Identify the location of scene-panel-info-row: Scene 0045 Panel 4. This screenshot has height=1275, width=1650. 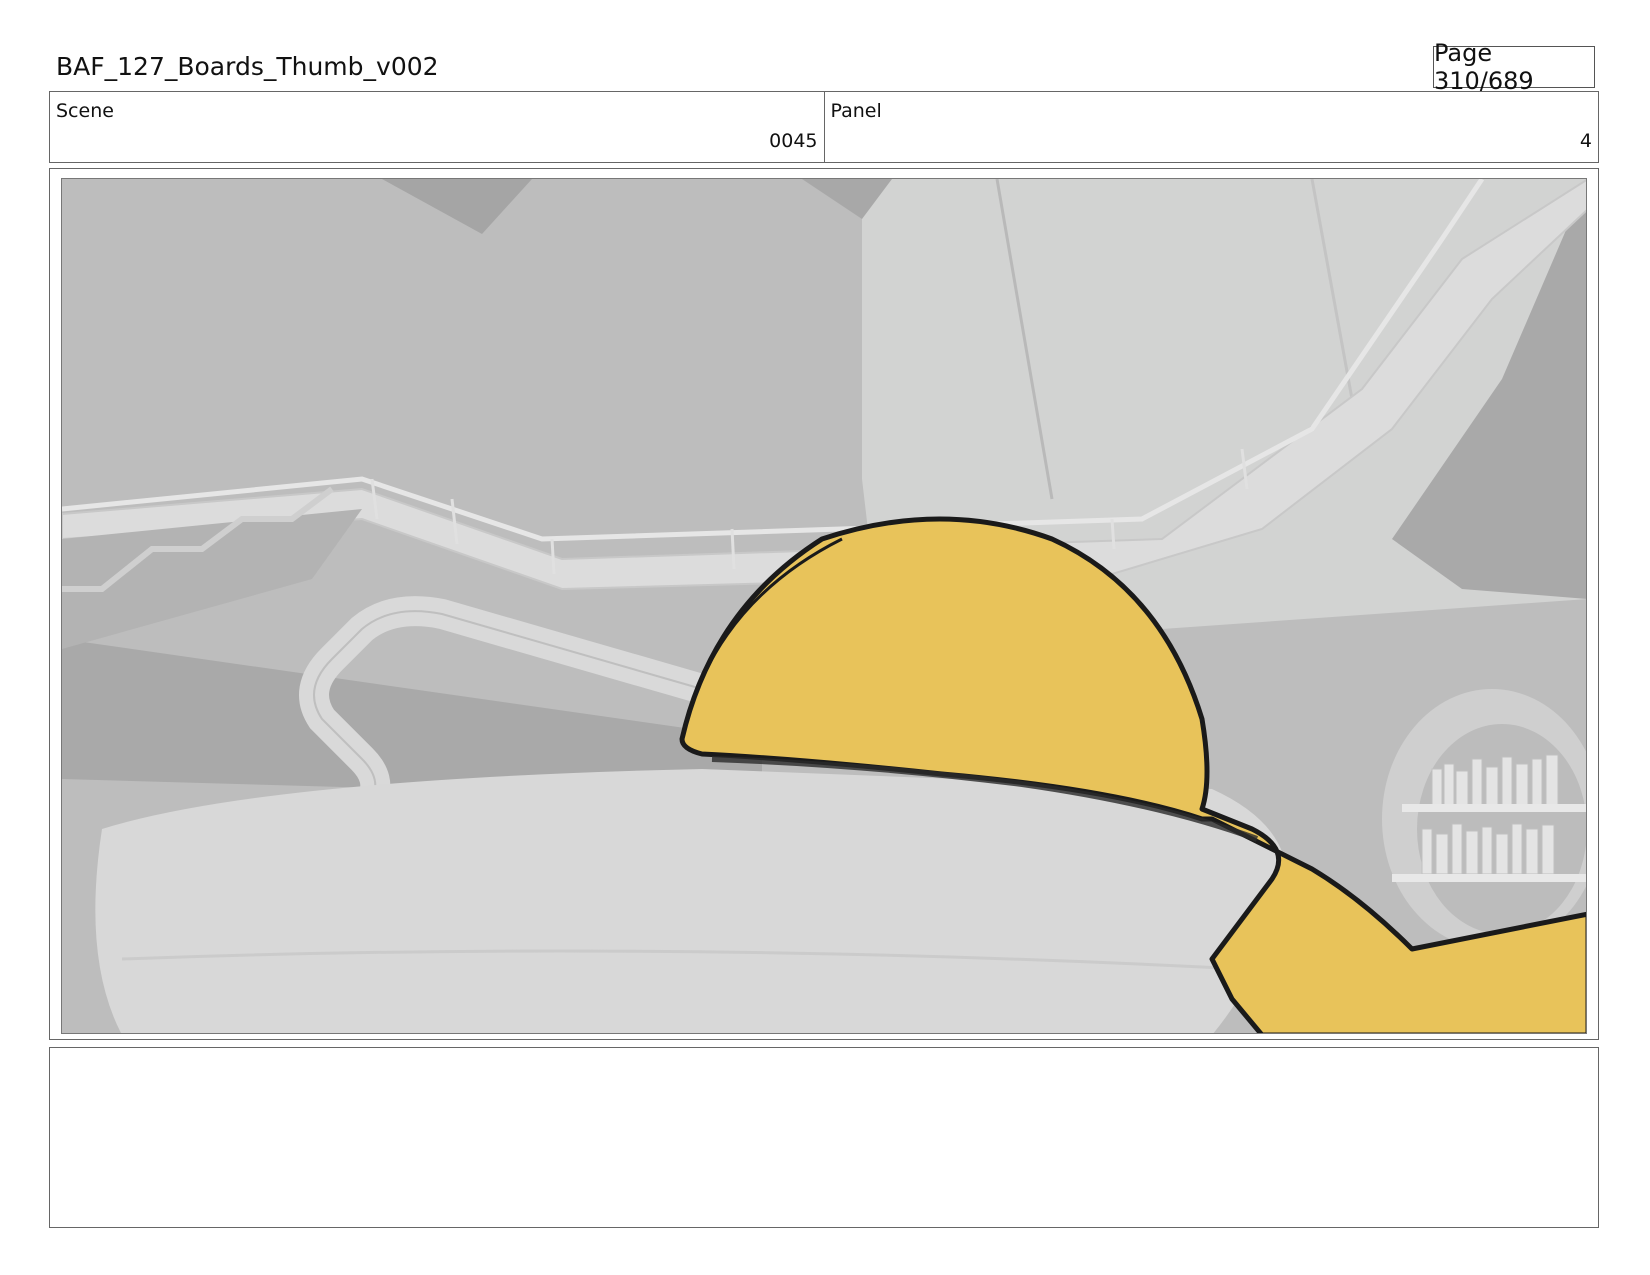
(824, 127).